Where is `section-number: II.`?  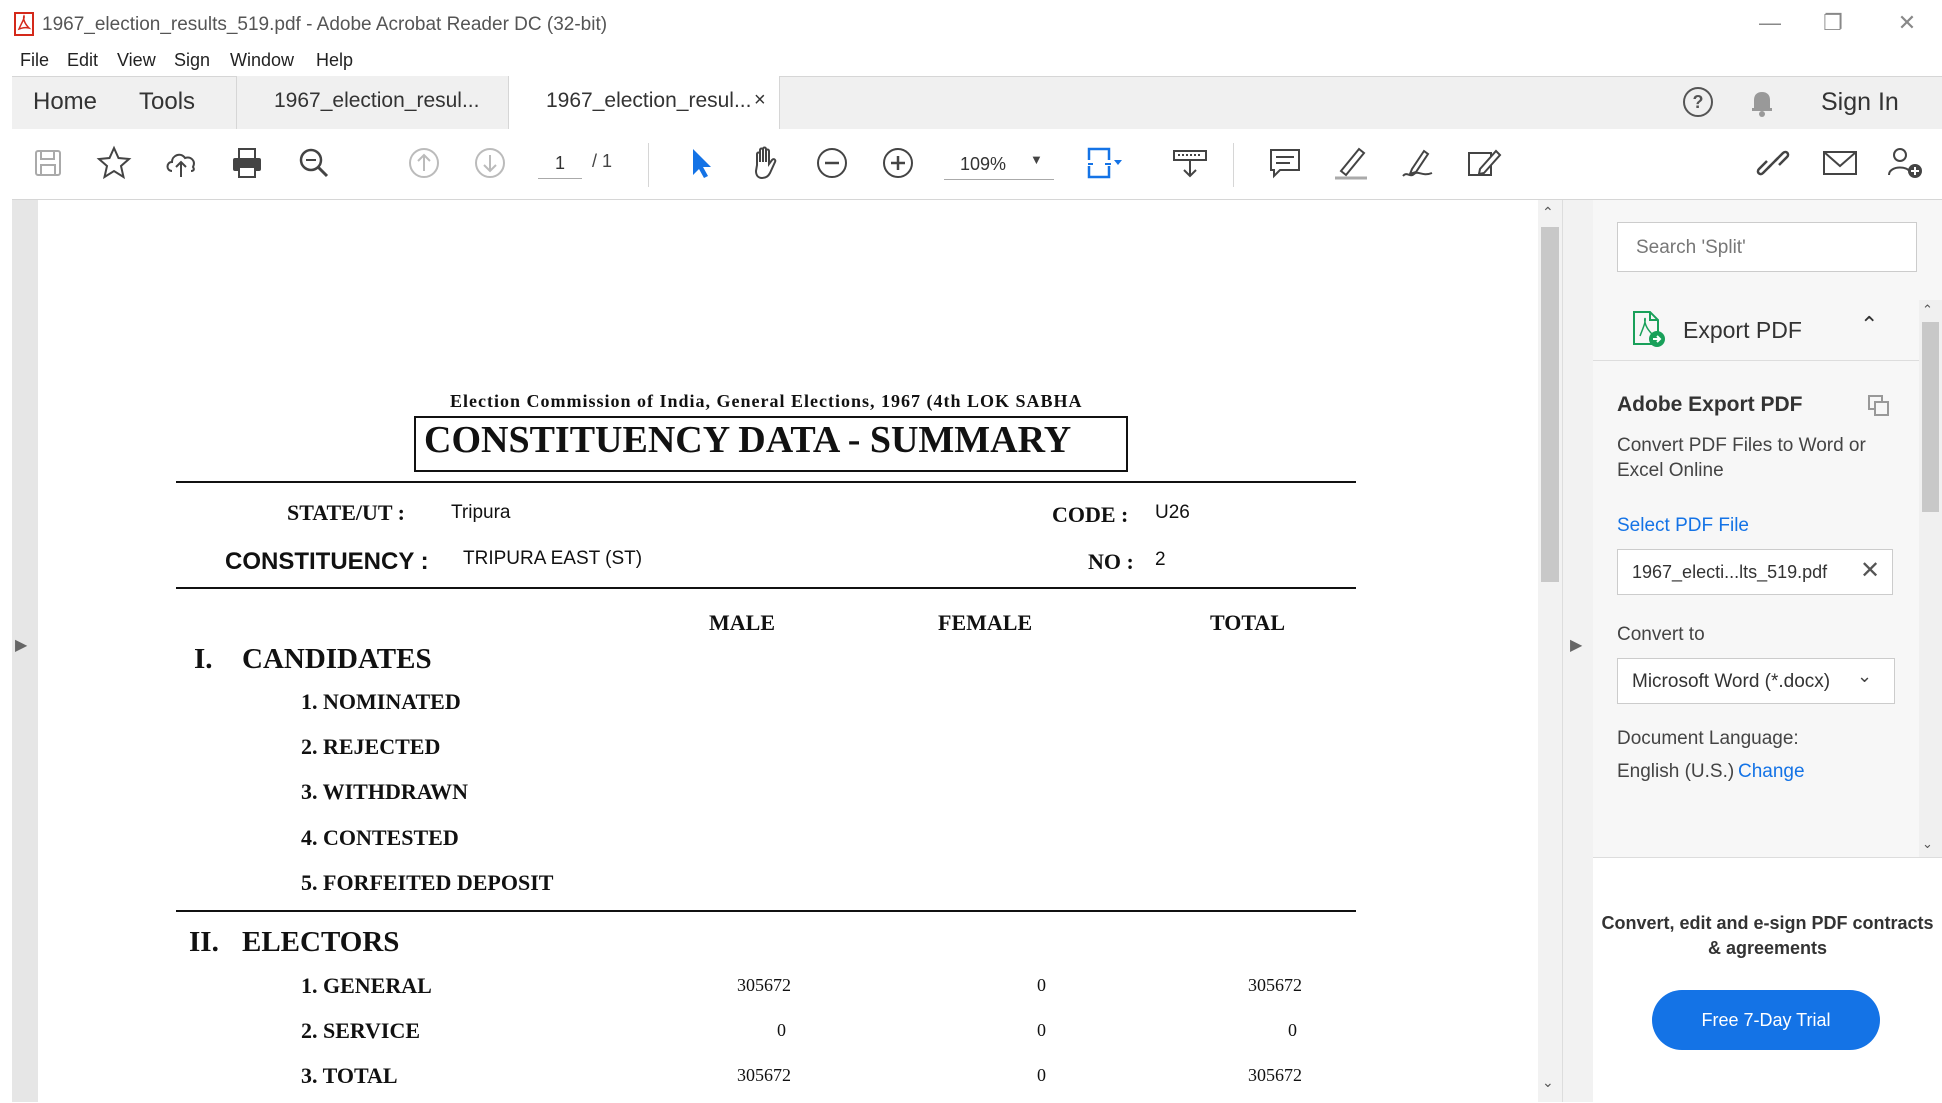 section-number: II. is located at coordinates (204, 942).